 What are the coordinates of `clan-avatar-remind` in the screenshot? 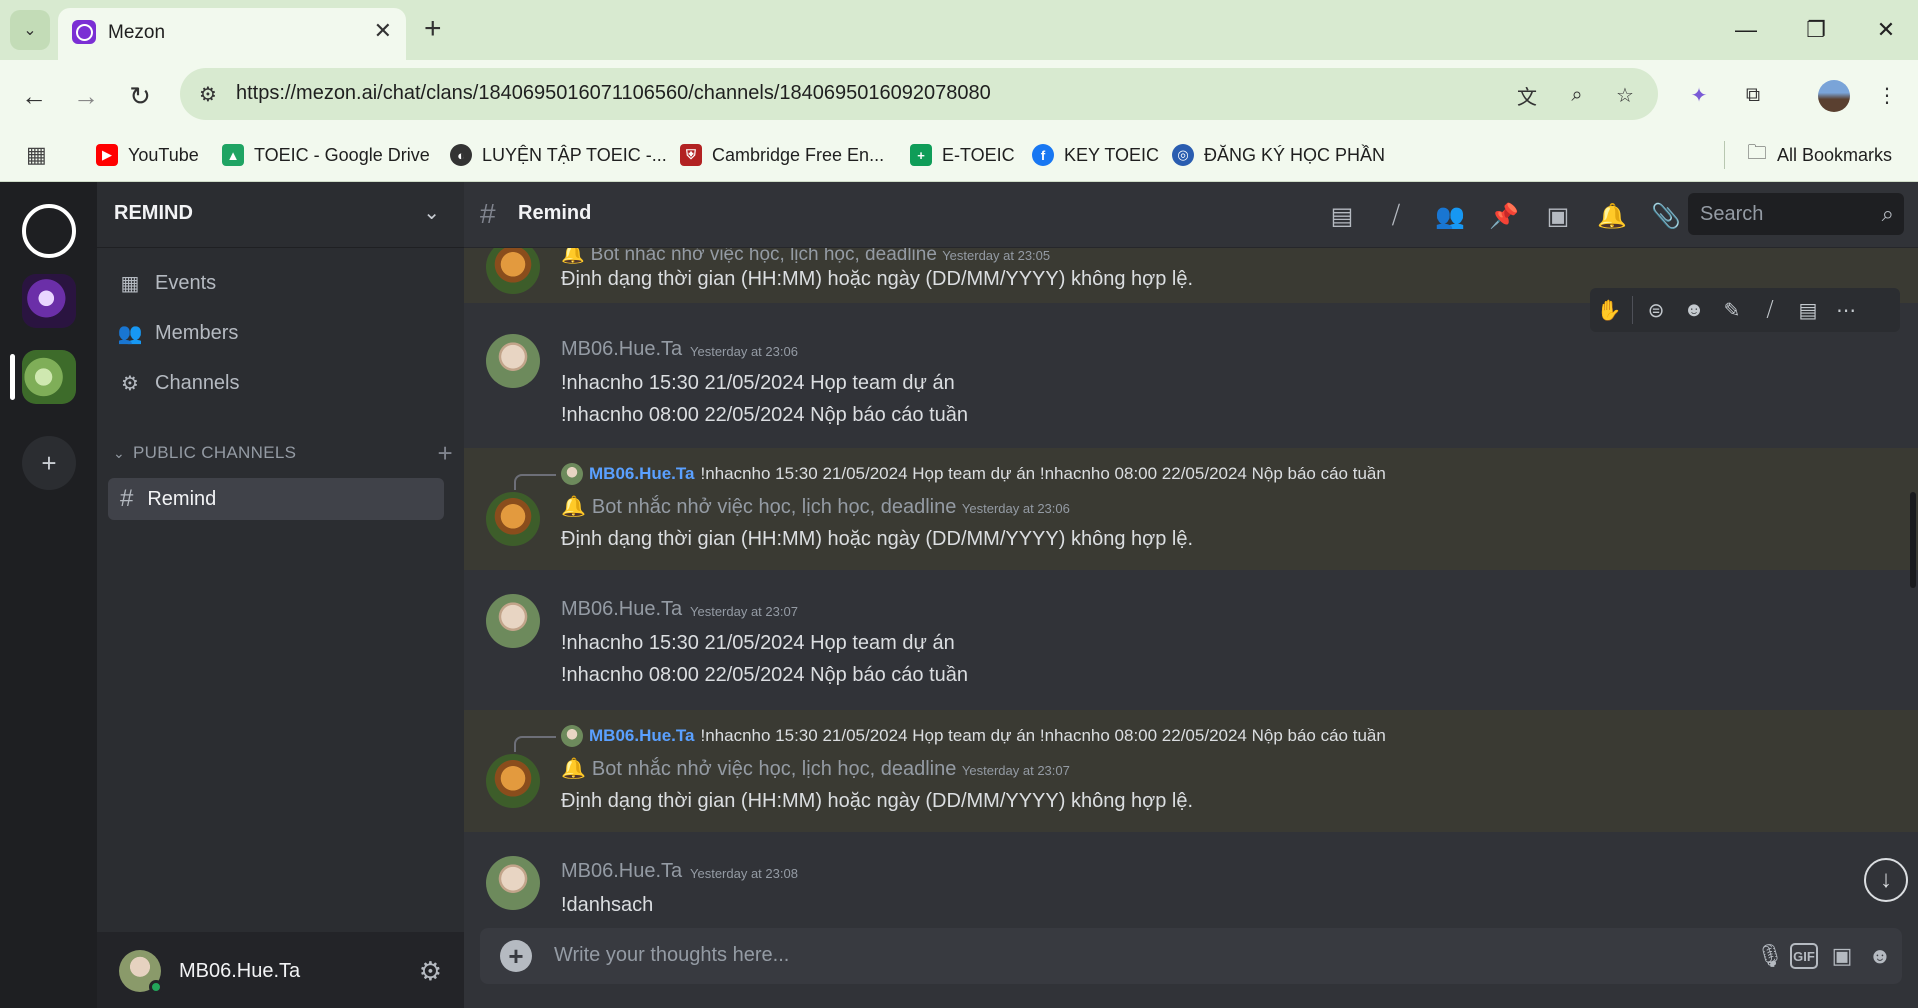 It's located at (49, 377).